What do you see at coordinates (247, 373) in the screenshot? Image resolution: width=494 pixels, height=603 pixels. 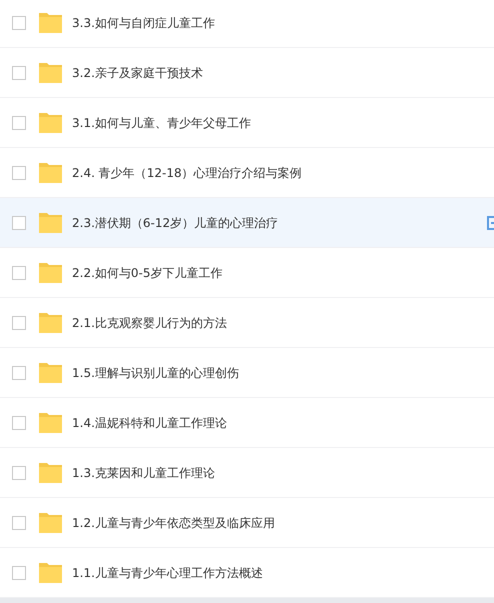 I see `folder-row: 1.5.理解与识别儿童的心理创伤` at bounding box center [247, 373].